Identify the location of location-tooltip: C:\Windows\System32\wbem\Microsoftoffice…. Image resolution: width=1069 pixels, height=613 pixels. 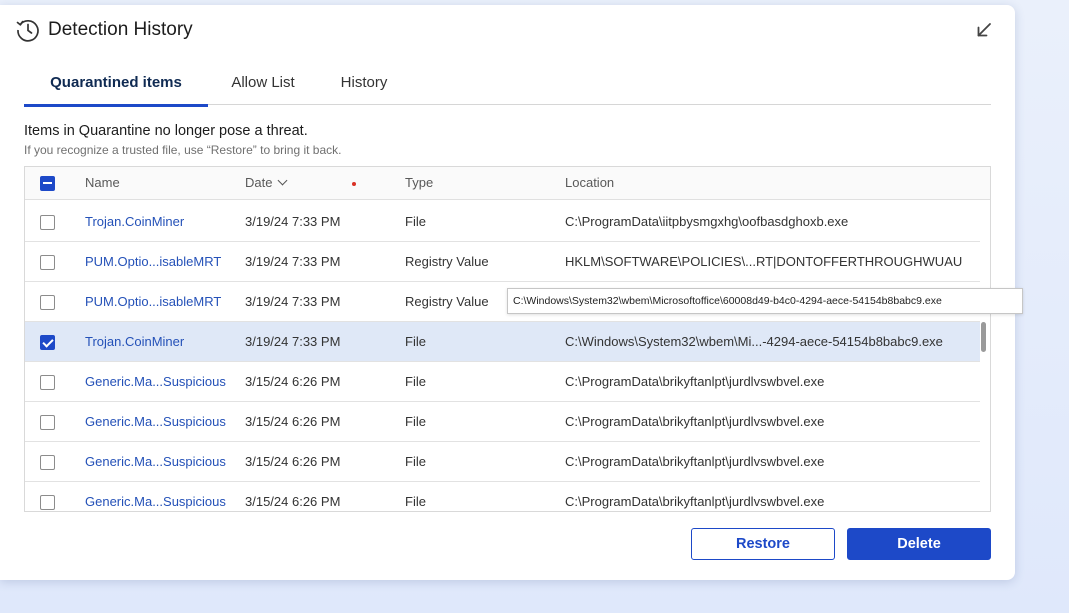
(765, 301).